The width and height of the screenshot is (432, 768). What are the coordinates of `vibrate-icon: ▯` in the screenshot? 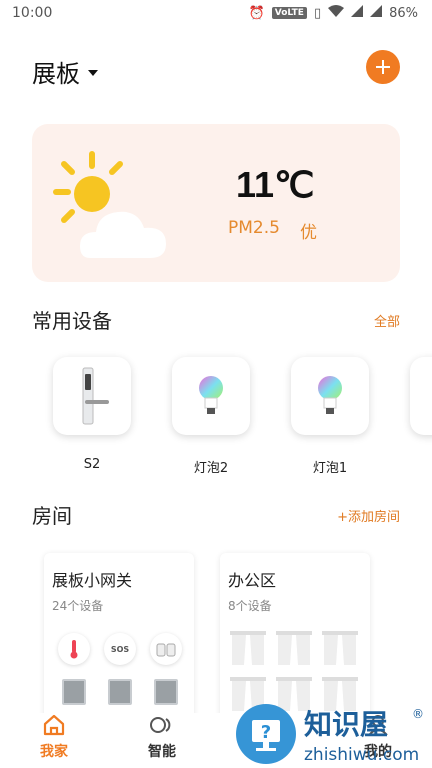 It's located at (317, 13).